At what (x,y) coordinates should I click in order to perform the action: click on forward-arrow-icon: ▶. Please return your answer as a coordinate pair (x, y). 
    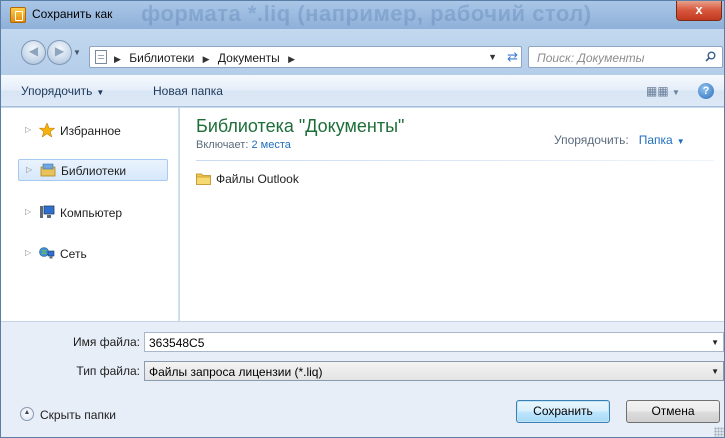
    Looking at the image, I should click on (59, 51).